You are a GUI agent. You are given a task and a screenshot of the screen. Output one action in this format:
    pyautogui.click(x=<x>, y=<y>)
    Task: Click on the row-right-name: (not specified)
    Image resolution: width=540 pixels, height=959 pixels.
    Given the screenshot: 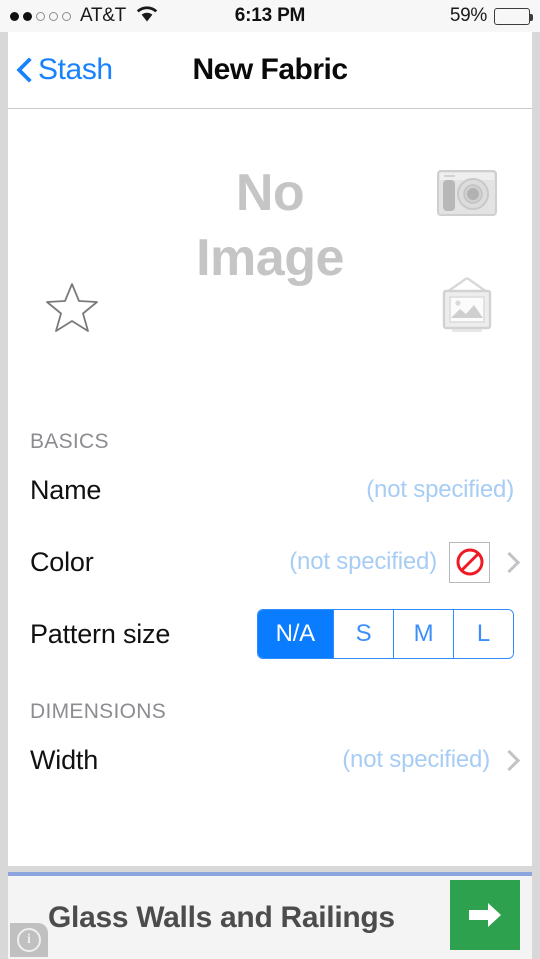 What is the action you would take?
    pyautogui.click(x=440, y=490)
    